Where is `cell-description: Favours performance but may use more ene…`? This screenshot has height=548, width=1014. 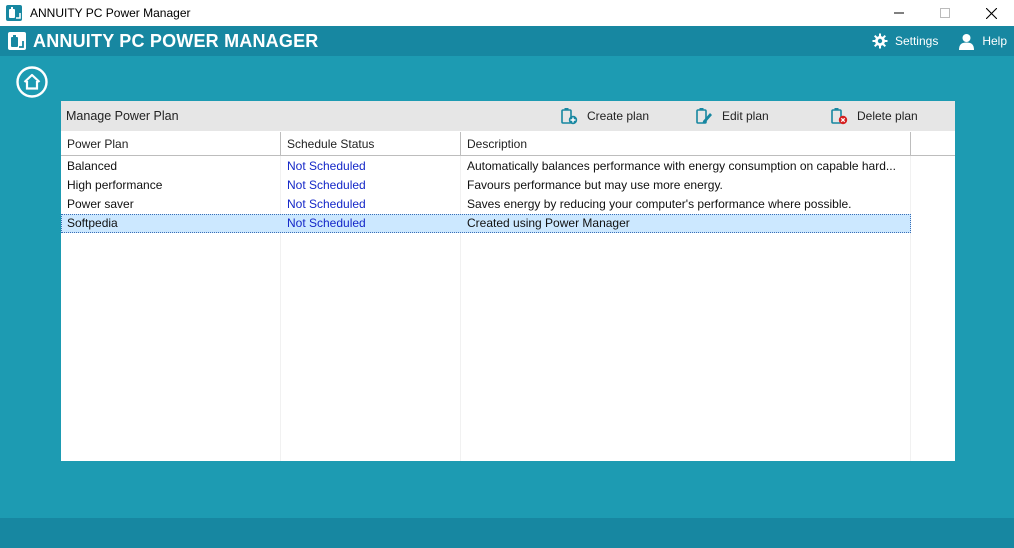 cell-description: Favours performance but may use more ene… is located at coordinates (595, 185).